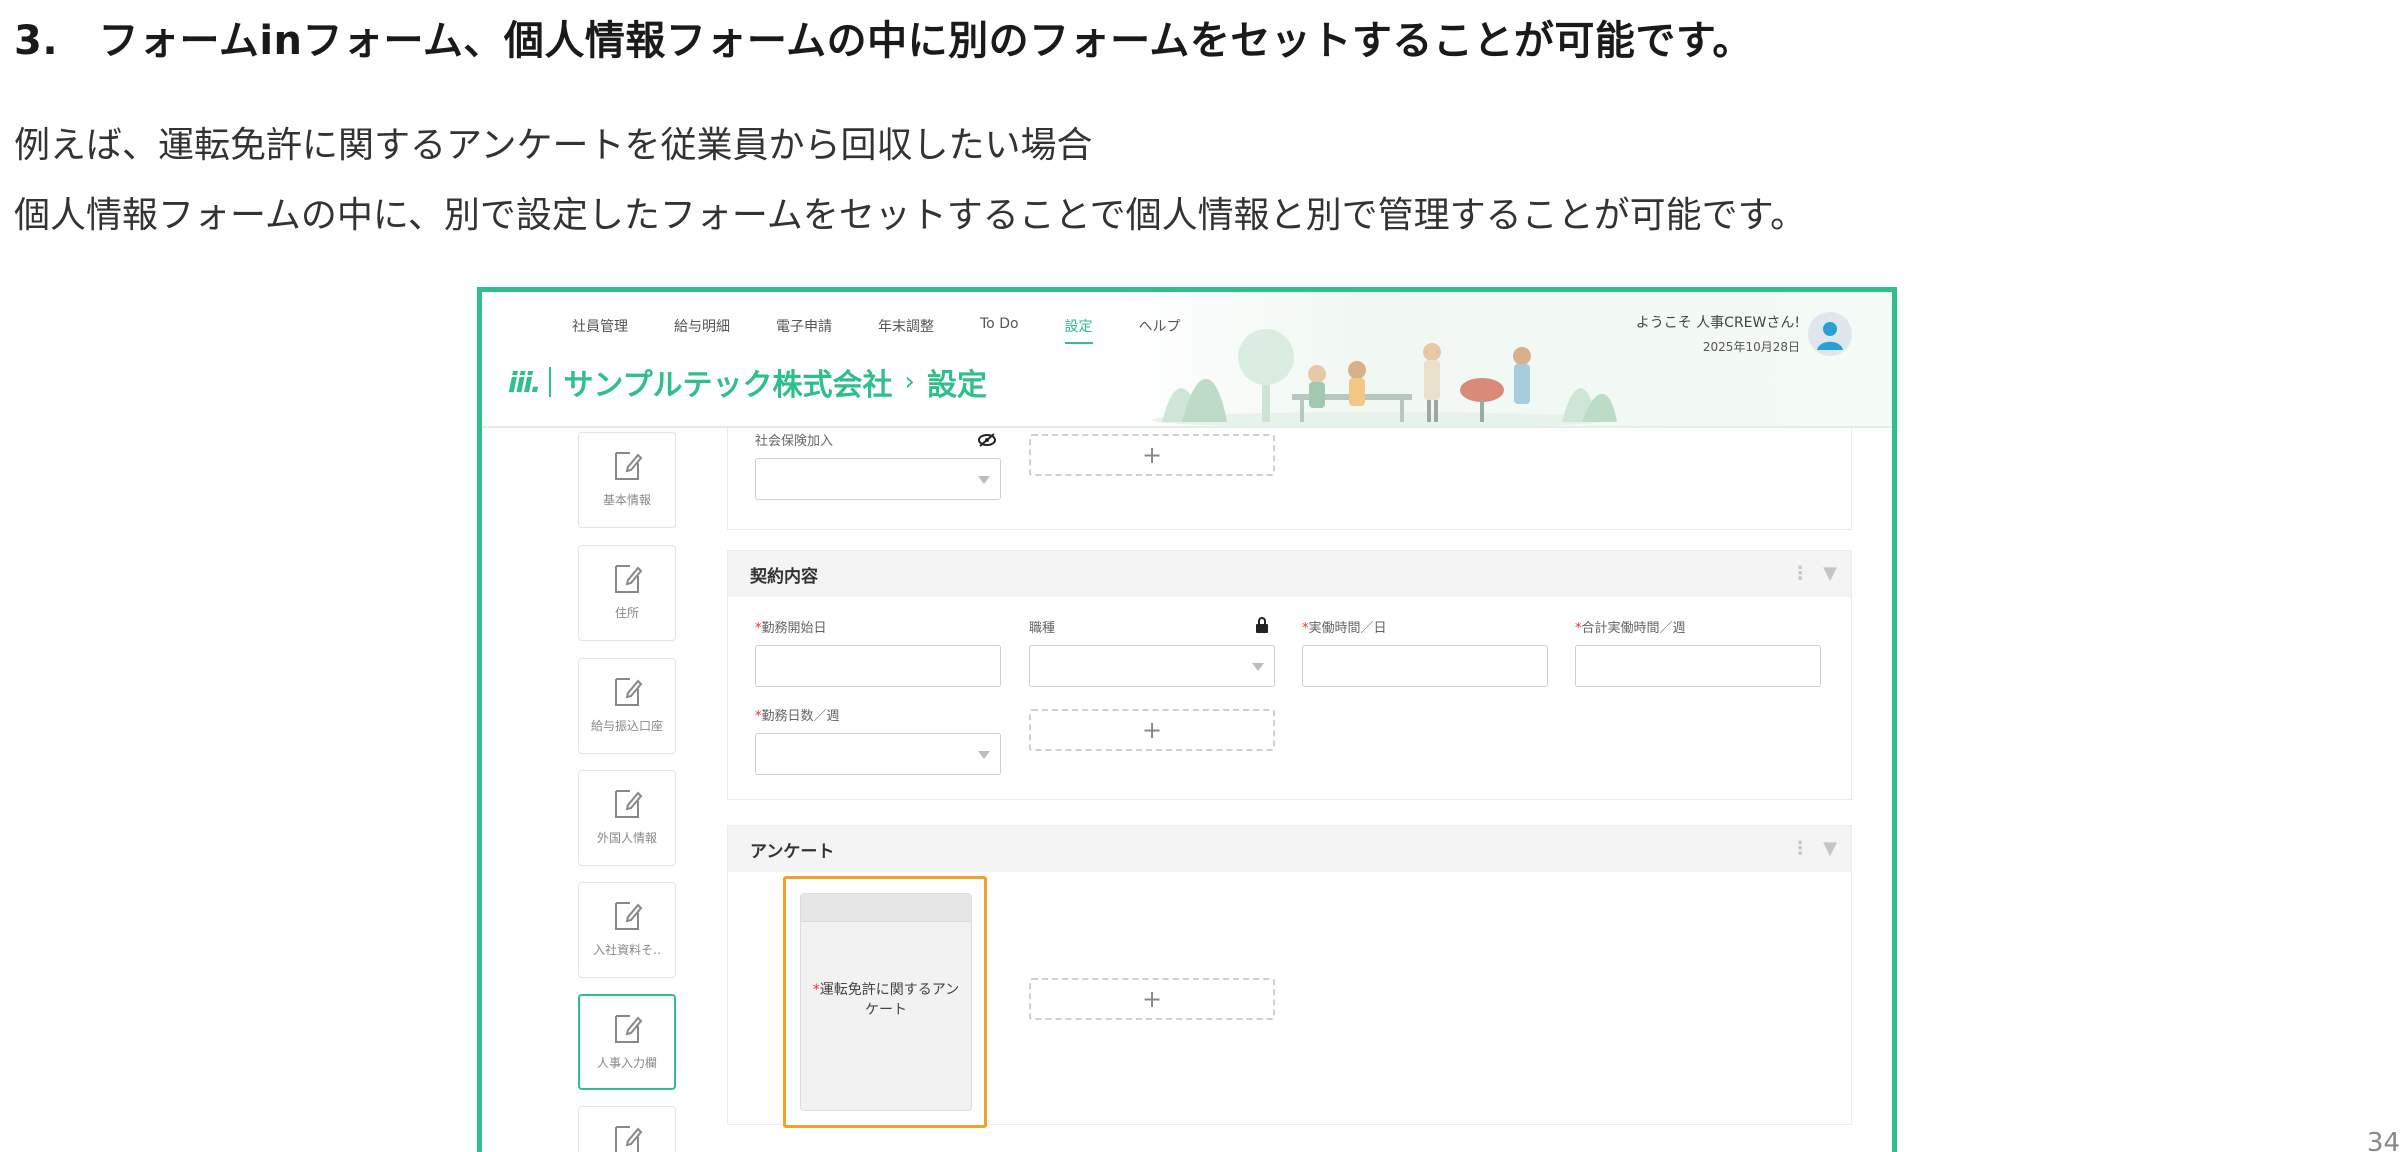  I want to click on hours-per-day-input, so click(1425, 666).